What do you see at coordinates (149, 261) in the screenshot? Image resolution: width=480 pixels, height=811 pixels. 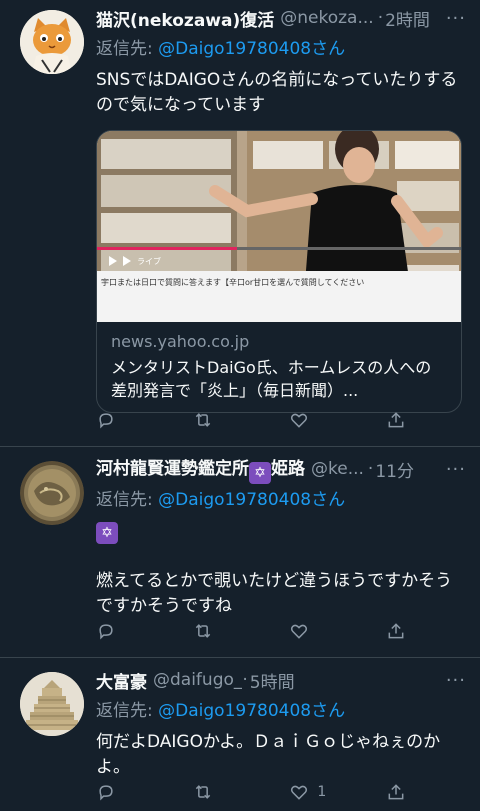 I see `live-label: ライブ` at bounding box center [149, 261].